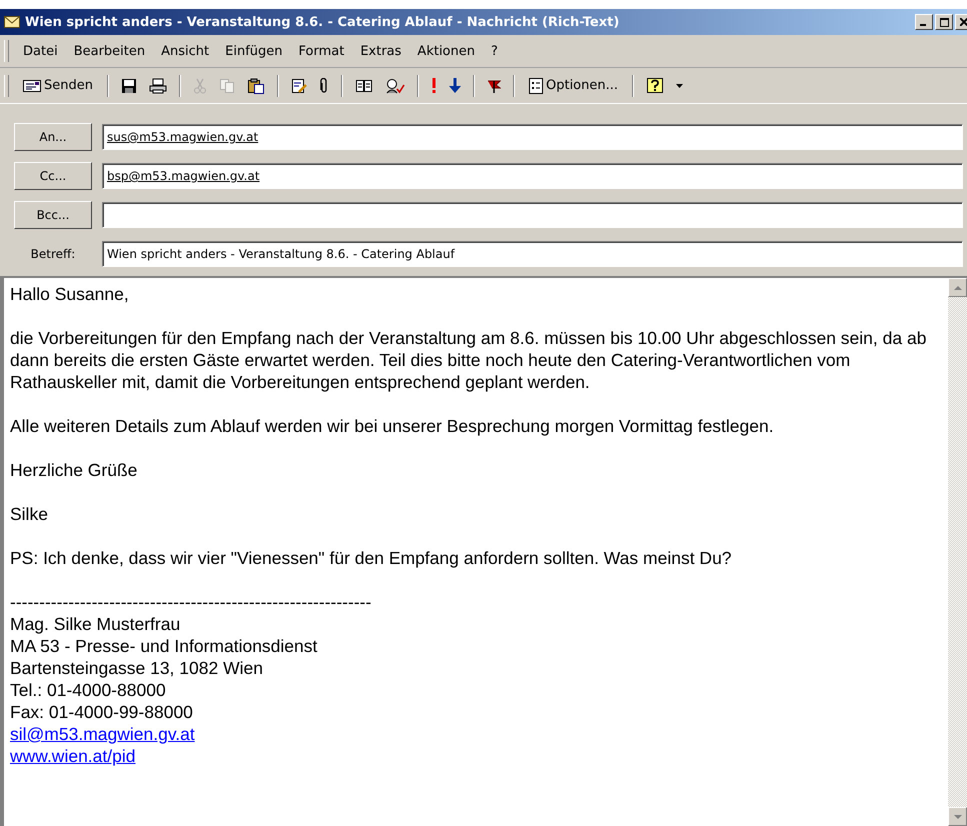 This screenshot has height=826, width=967. What do you see at coordinates (957, 287) in the screenshot?
I see `scroll-up-icon` at bounding box center [957, 287].